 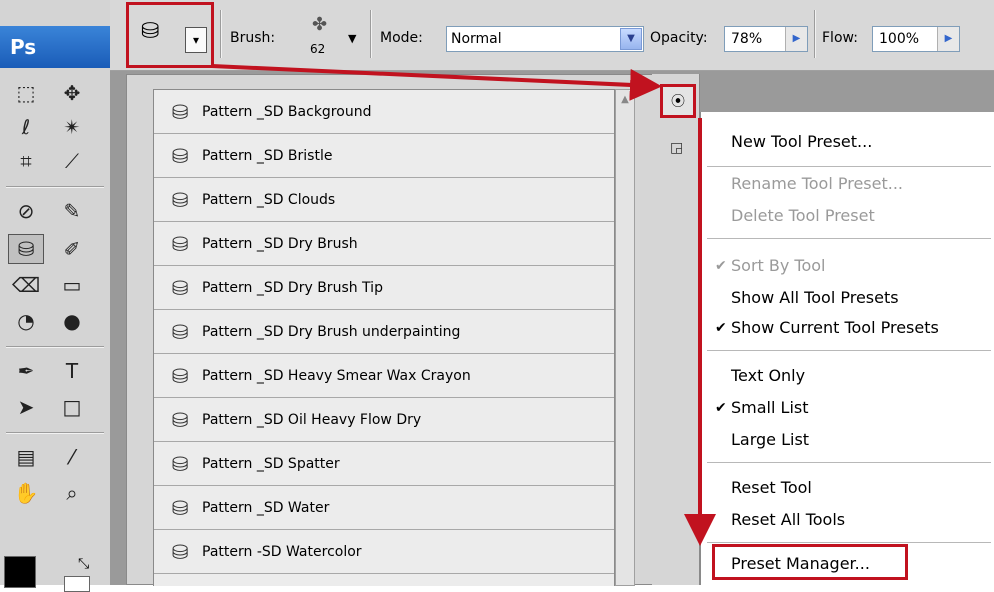 What do you see at coordinates (72, 93) in the screenshot?
I see `move-tool-icon: ✥` at bounding box center [72, 93].